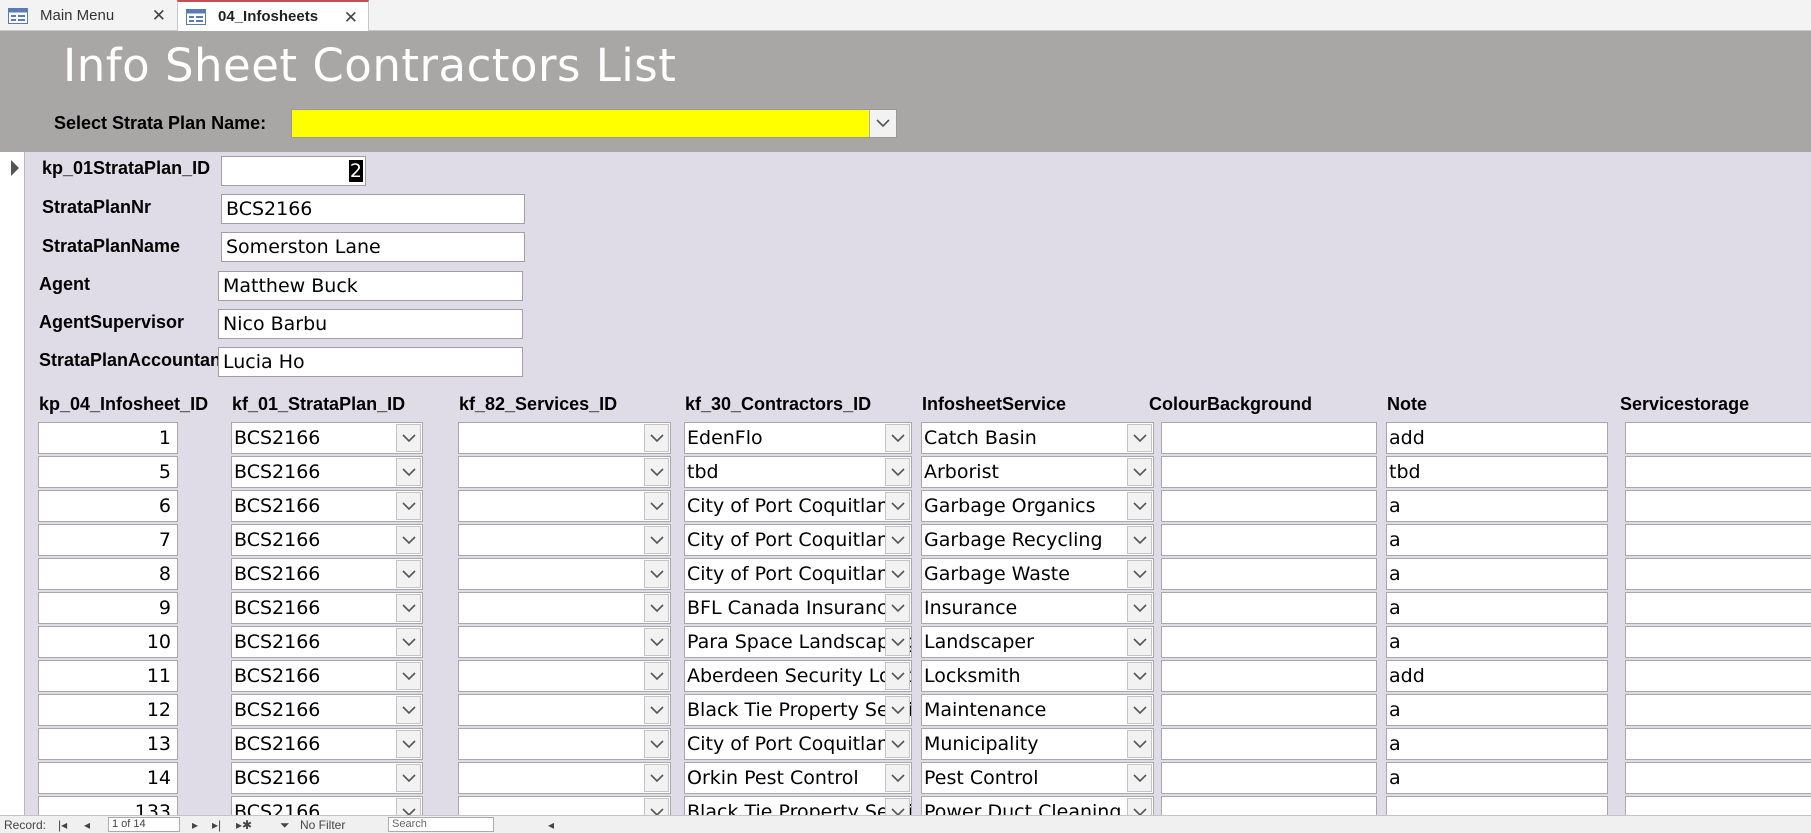 The height and width of the screenshot is (833, 1811). I want to click on infosheet-service-combo: Power Duct Cleaning, so click(1037, 805).